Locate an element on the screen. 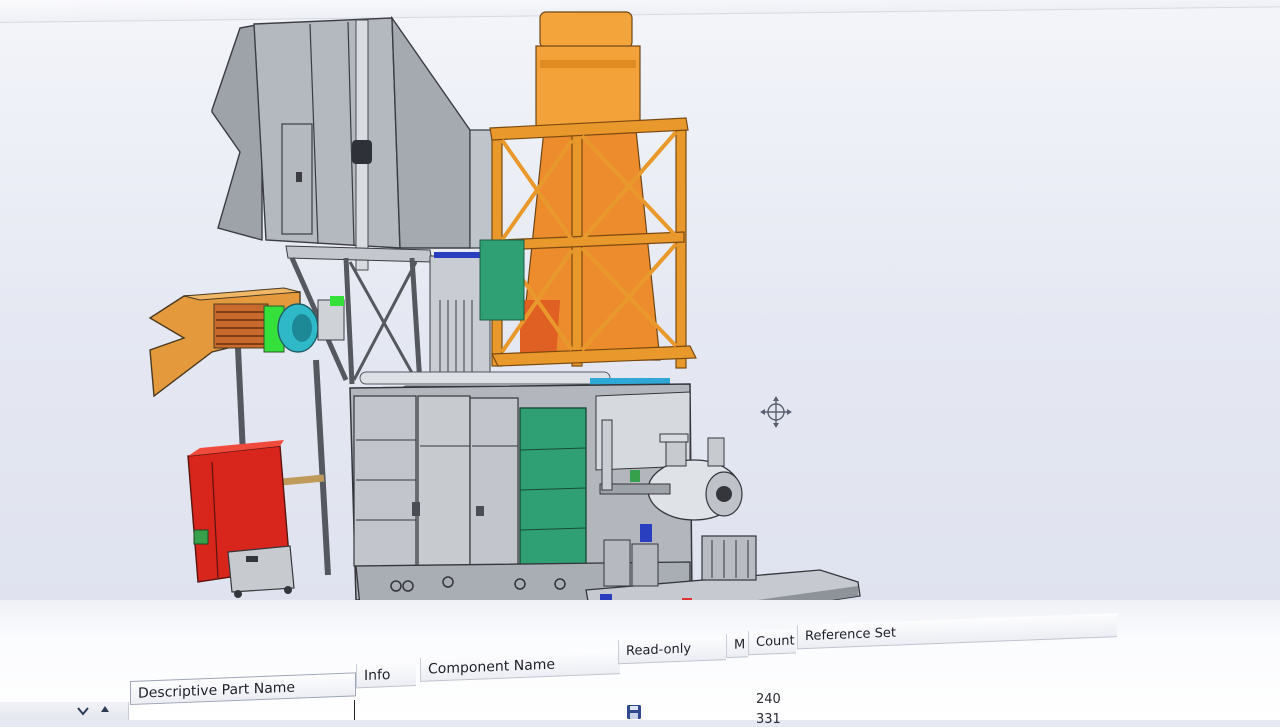  column-header-read-only: Read-only is located at coordinates (672, 650).